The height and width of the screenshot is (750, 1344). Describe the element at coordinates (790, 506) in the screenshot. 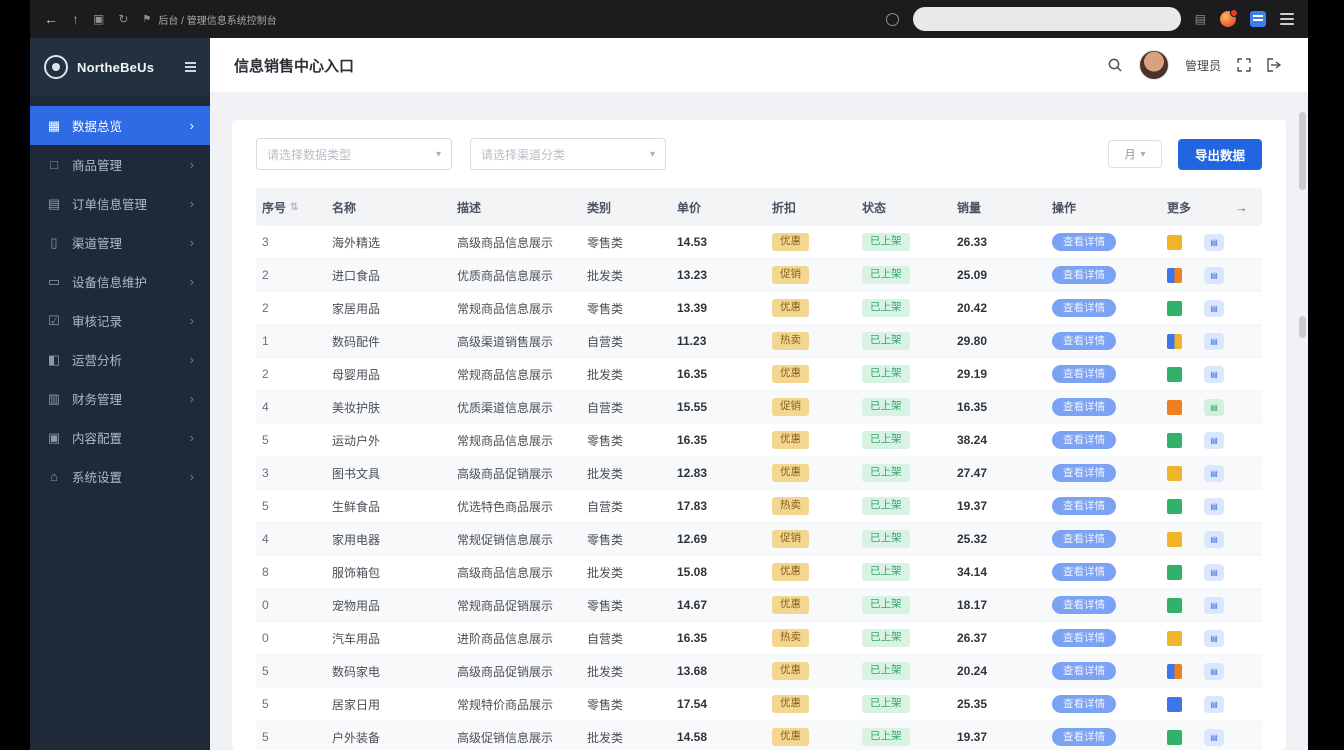

I see `discount-badge: 热卖` at that location.